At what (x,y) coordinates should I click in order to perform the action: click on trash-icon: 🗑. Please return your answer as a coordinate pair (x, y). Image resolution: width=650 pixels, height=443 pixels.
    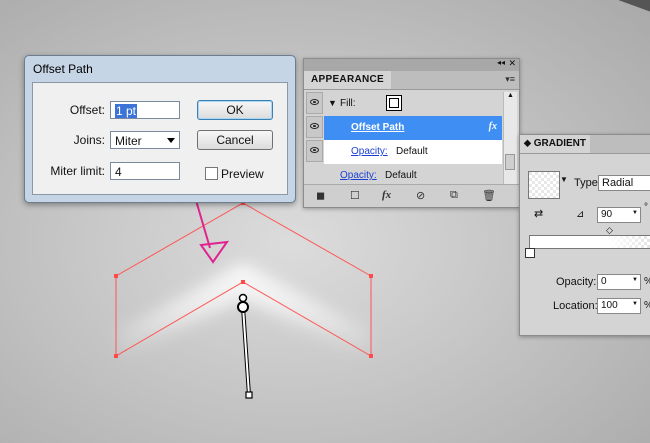
    Looking at the image, I should click on (489, 195).